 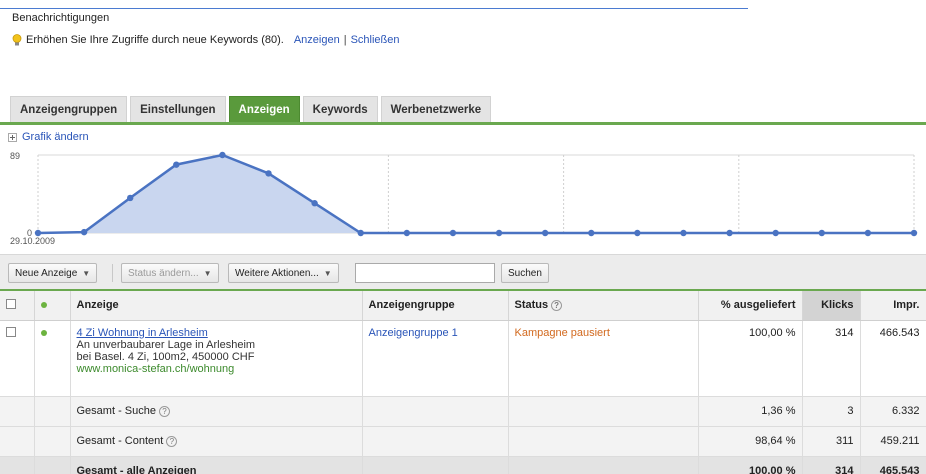 What do you see at coordinates (375, 40) in the screenshot?
I see `close-notification-link: Schließen` at bounding box center [375, 40].